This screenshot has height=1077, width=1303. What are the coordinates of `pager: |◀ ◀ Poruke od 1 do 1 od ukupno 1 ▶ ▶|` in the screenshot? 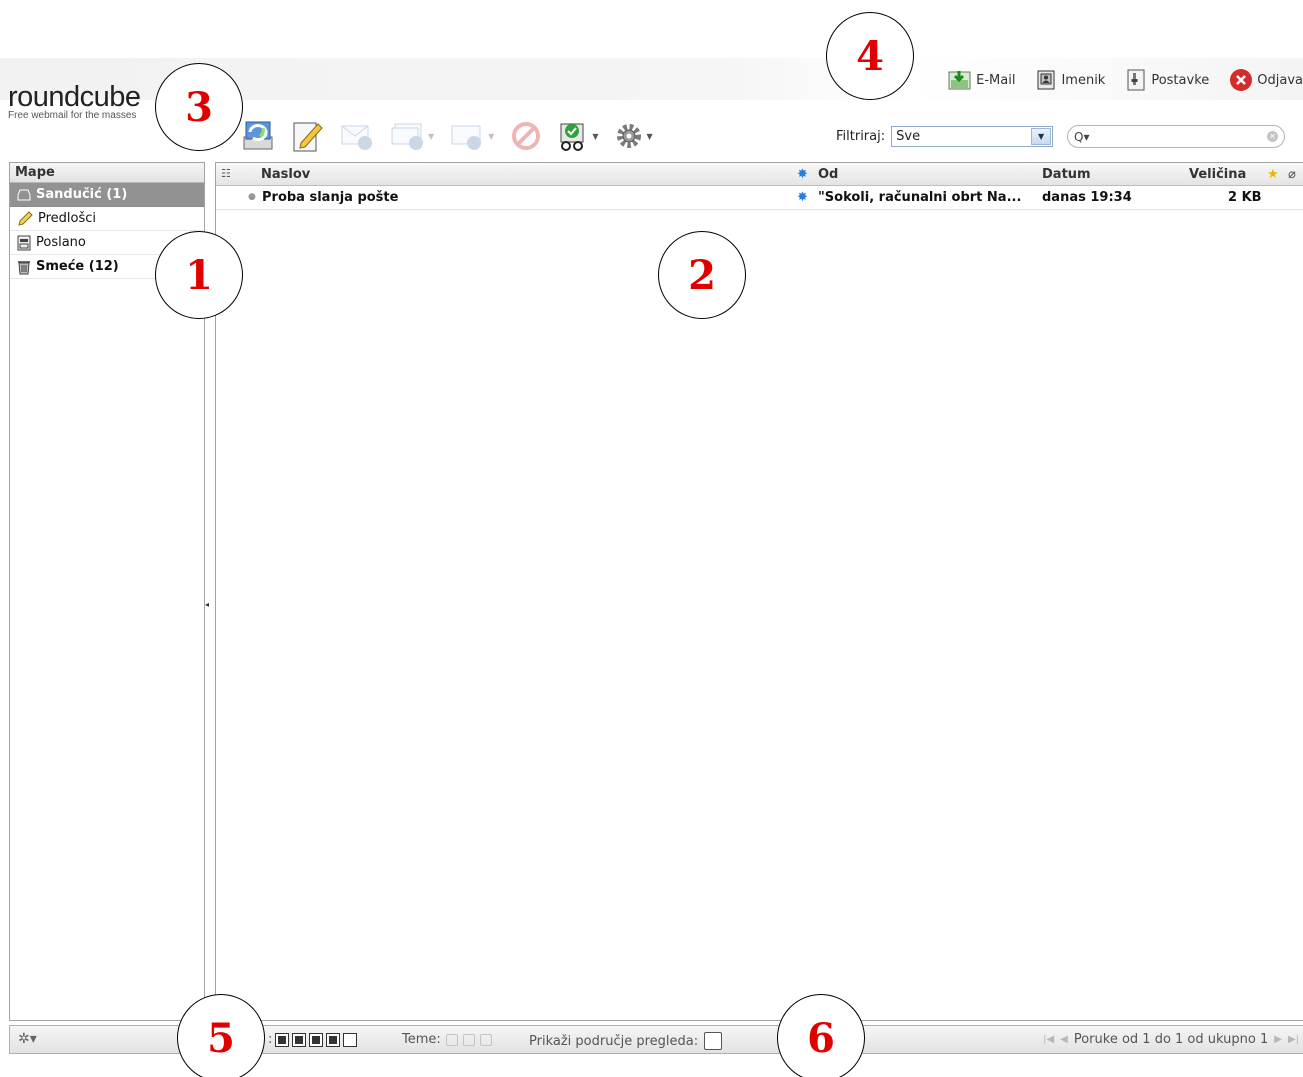 It's located at (1171, 1039).